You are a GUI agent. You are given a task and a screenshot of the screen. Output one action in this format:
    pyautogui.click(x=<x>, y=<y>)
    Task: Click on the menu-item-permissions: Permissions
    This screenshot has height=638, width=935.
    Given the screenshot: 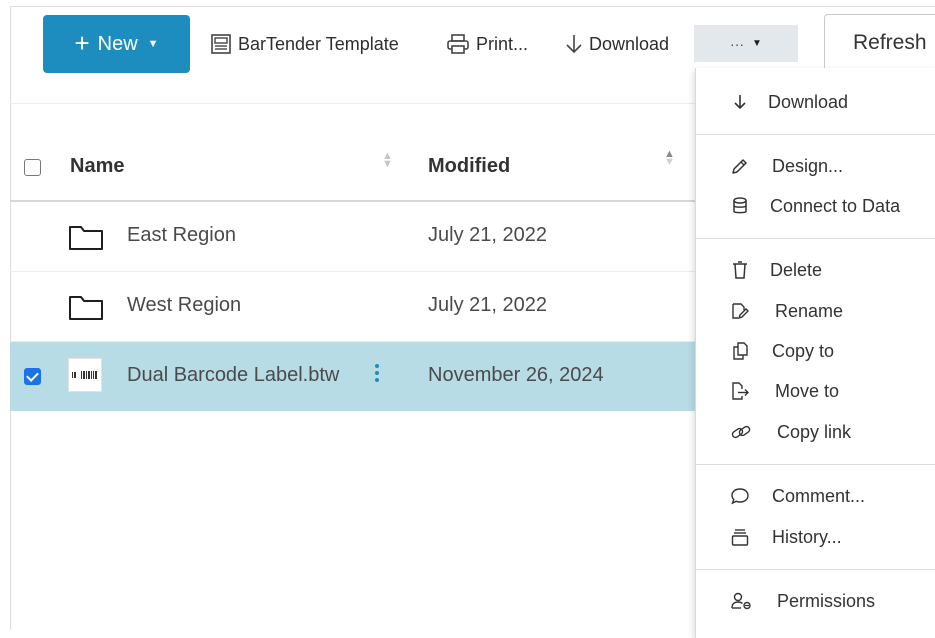 What is the action you would take?
    pyautogui.click(x=815, y=601)
    